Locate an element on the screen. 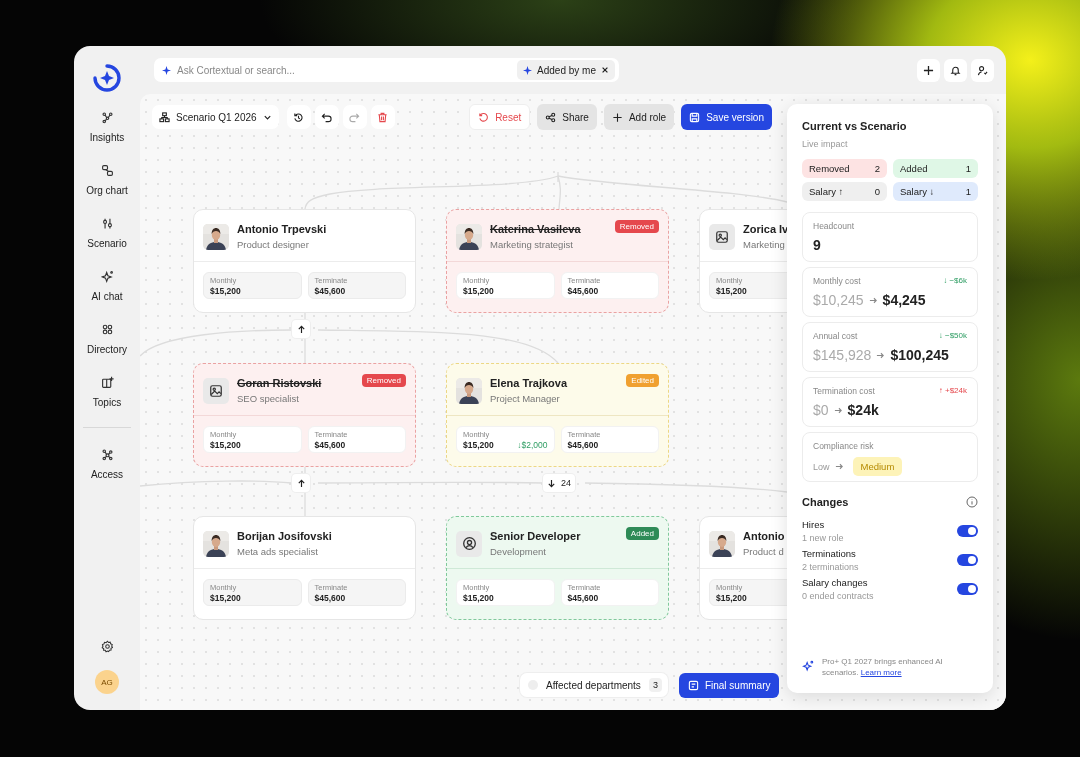 Image resolution: width=1080 pixels, height=757 pixels. search-field: Ask Cortextual or search... Added by me is located at coordinates (386, 70).